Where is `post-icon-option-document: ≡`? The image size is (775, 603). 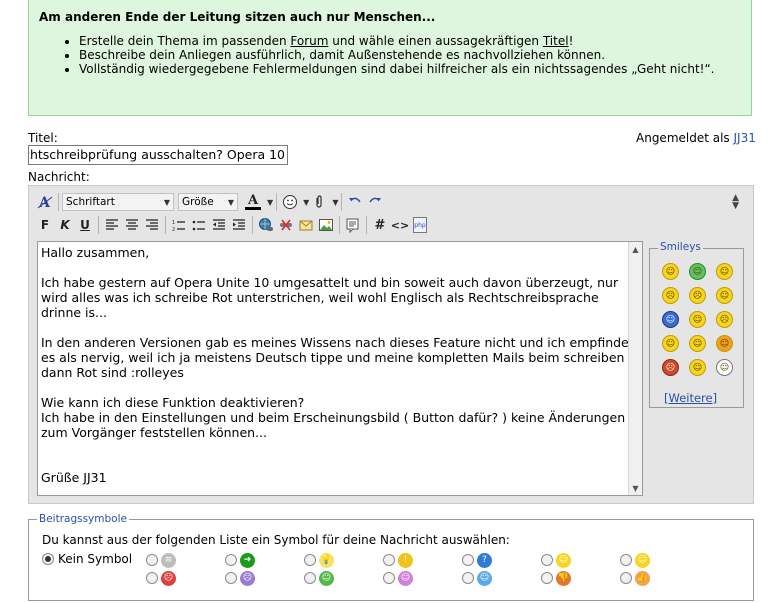
post-icon-option-document: ≡ is located at coordinates (185, 560).